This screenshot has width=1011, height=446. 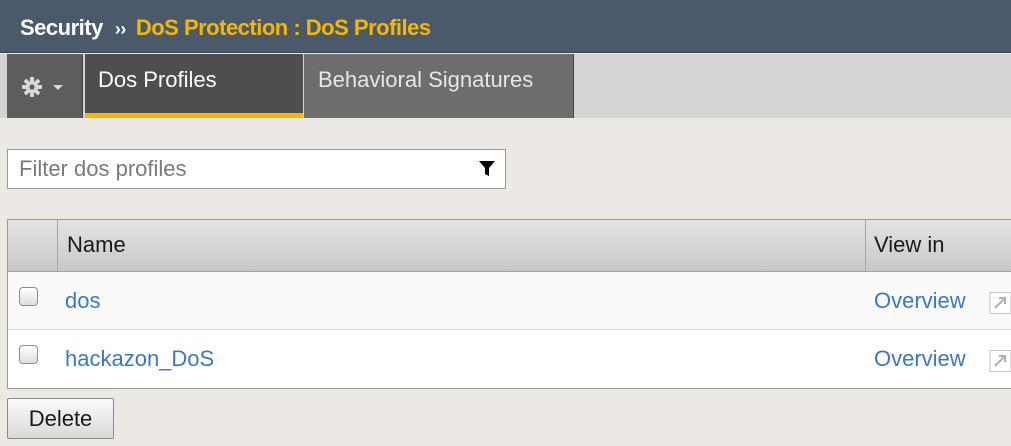 I want to click on tab-label: Dos Profiles, so click(x=157, y=79).